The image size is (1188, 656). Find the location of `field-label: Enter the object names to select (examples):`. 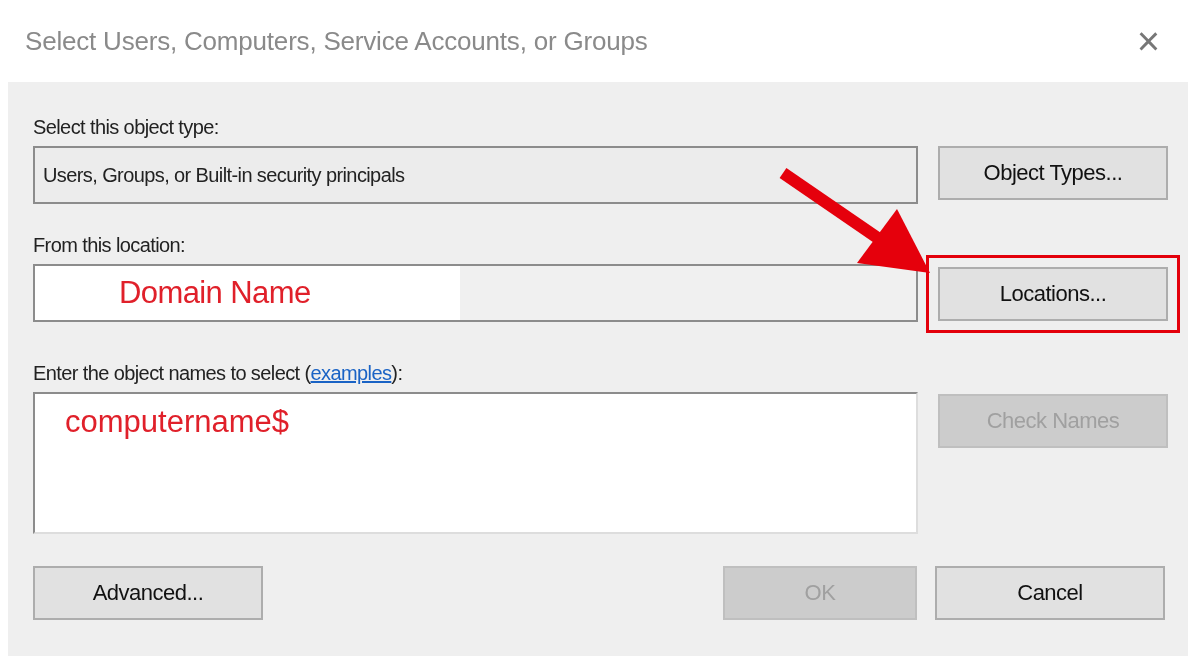

field-label: Enter the object names to select (examples): is located at coordinates (218, 374).